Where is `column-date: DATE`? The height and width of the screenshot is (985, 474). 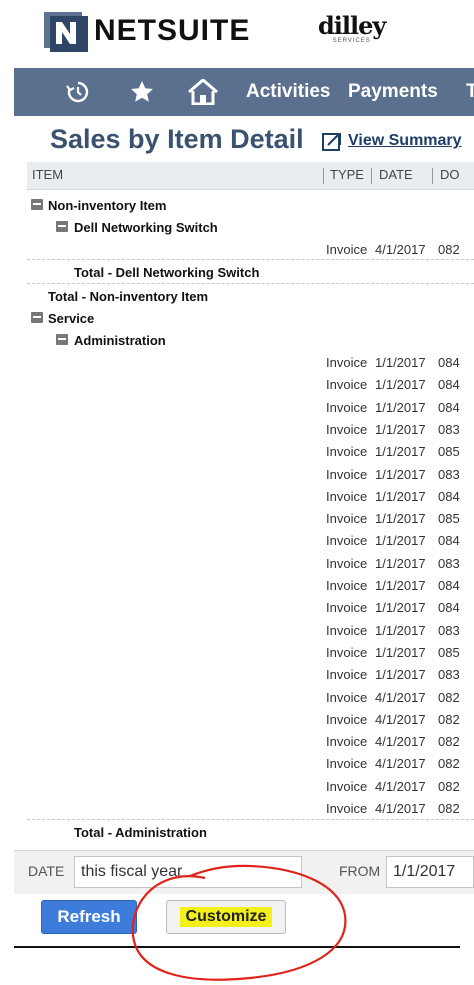 column-date: DATE is located at coordinates (396, 174).